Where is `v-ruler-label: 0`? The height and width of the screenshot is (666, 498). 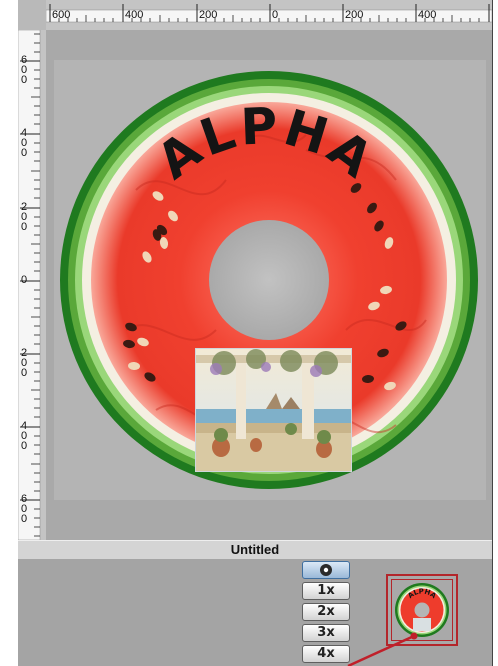
v-ruler-label: 0 is located at coordinates (24, 280).